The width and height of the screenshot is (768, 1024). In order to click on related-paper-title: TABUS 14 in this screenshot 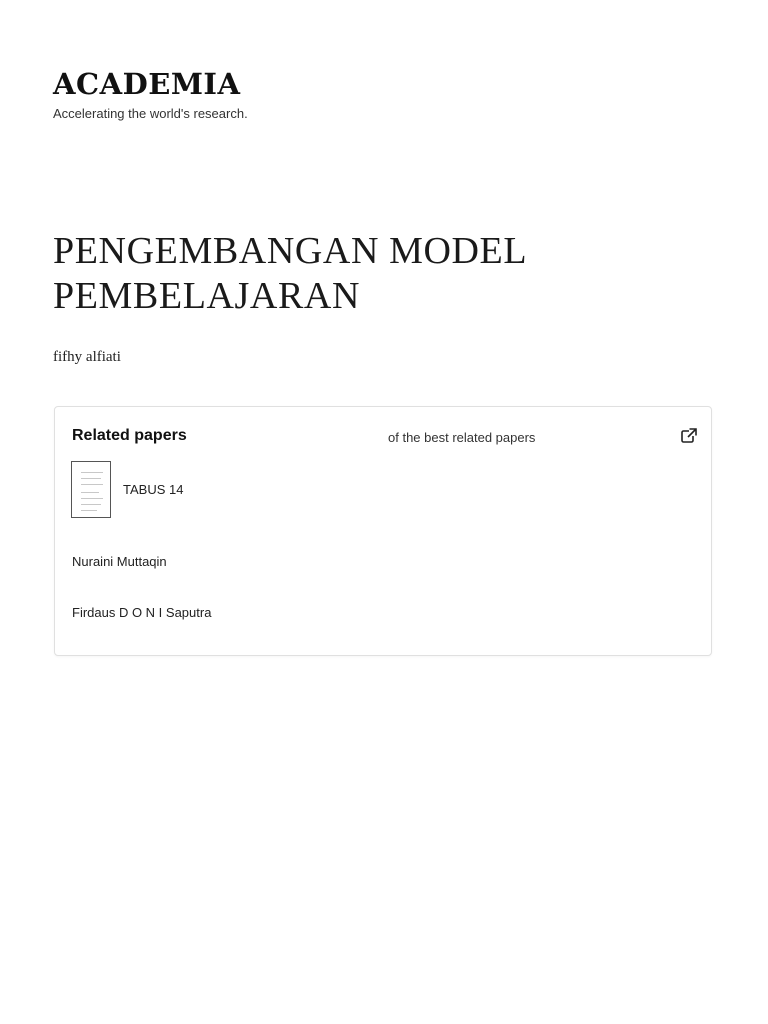, I will do `click(153, 489)`.